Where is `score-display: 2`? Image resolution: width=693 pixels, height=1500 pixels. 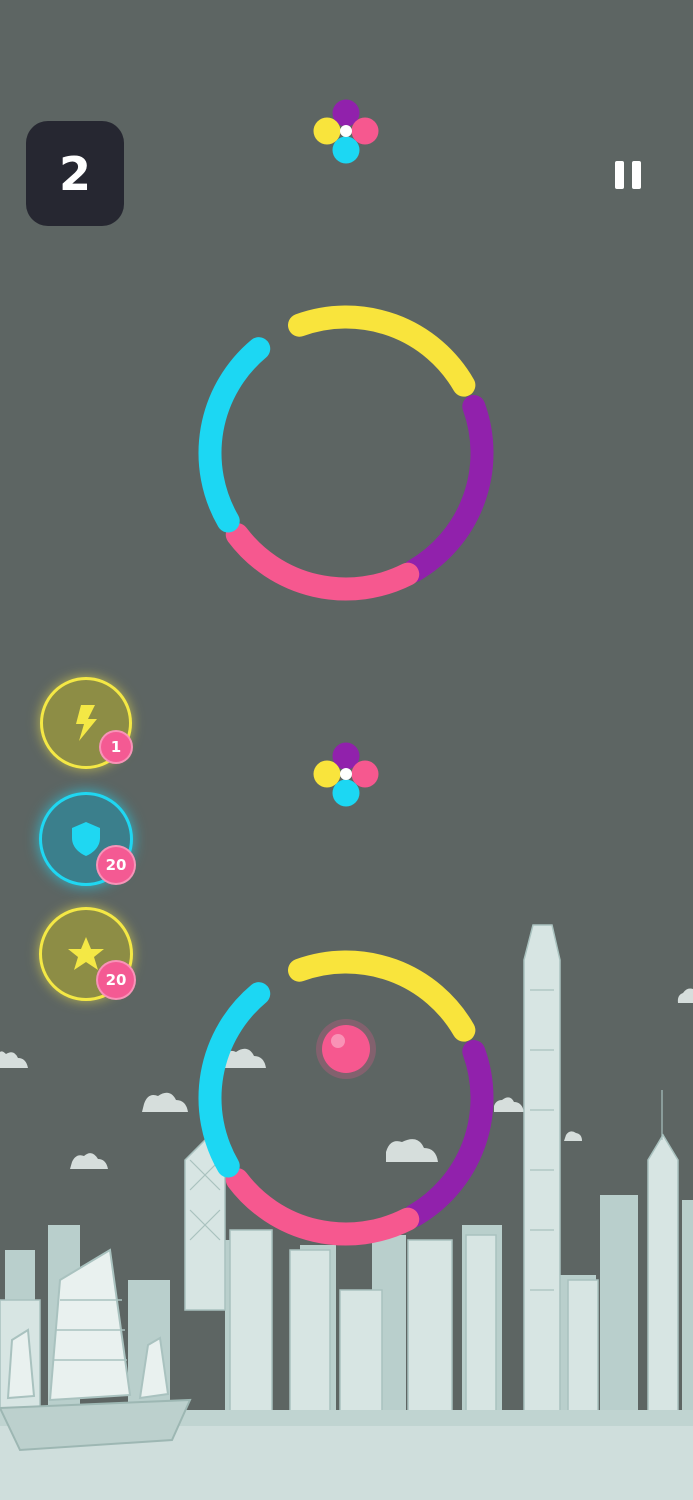
score-display: 2 is located at coordinates (75, 173).